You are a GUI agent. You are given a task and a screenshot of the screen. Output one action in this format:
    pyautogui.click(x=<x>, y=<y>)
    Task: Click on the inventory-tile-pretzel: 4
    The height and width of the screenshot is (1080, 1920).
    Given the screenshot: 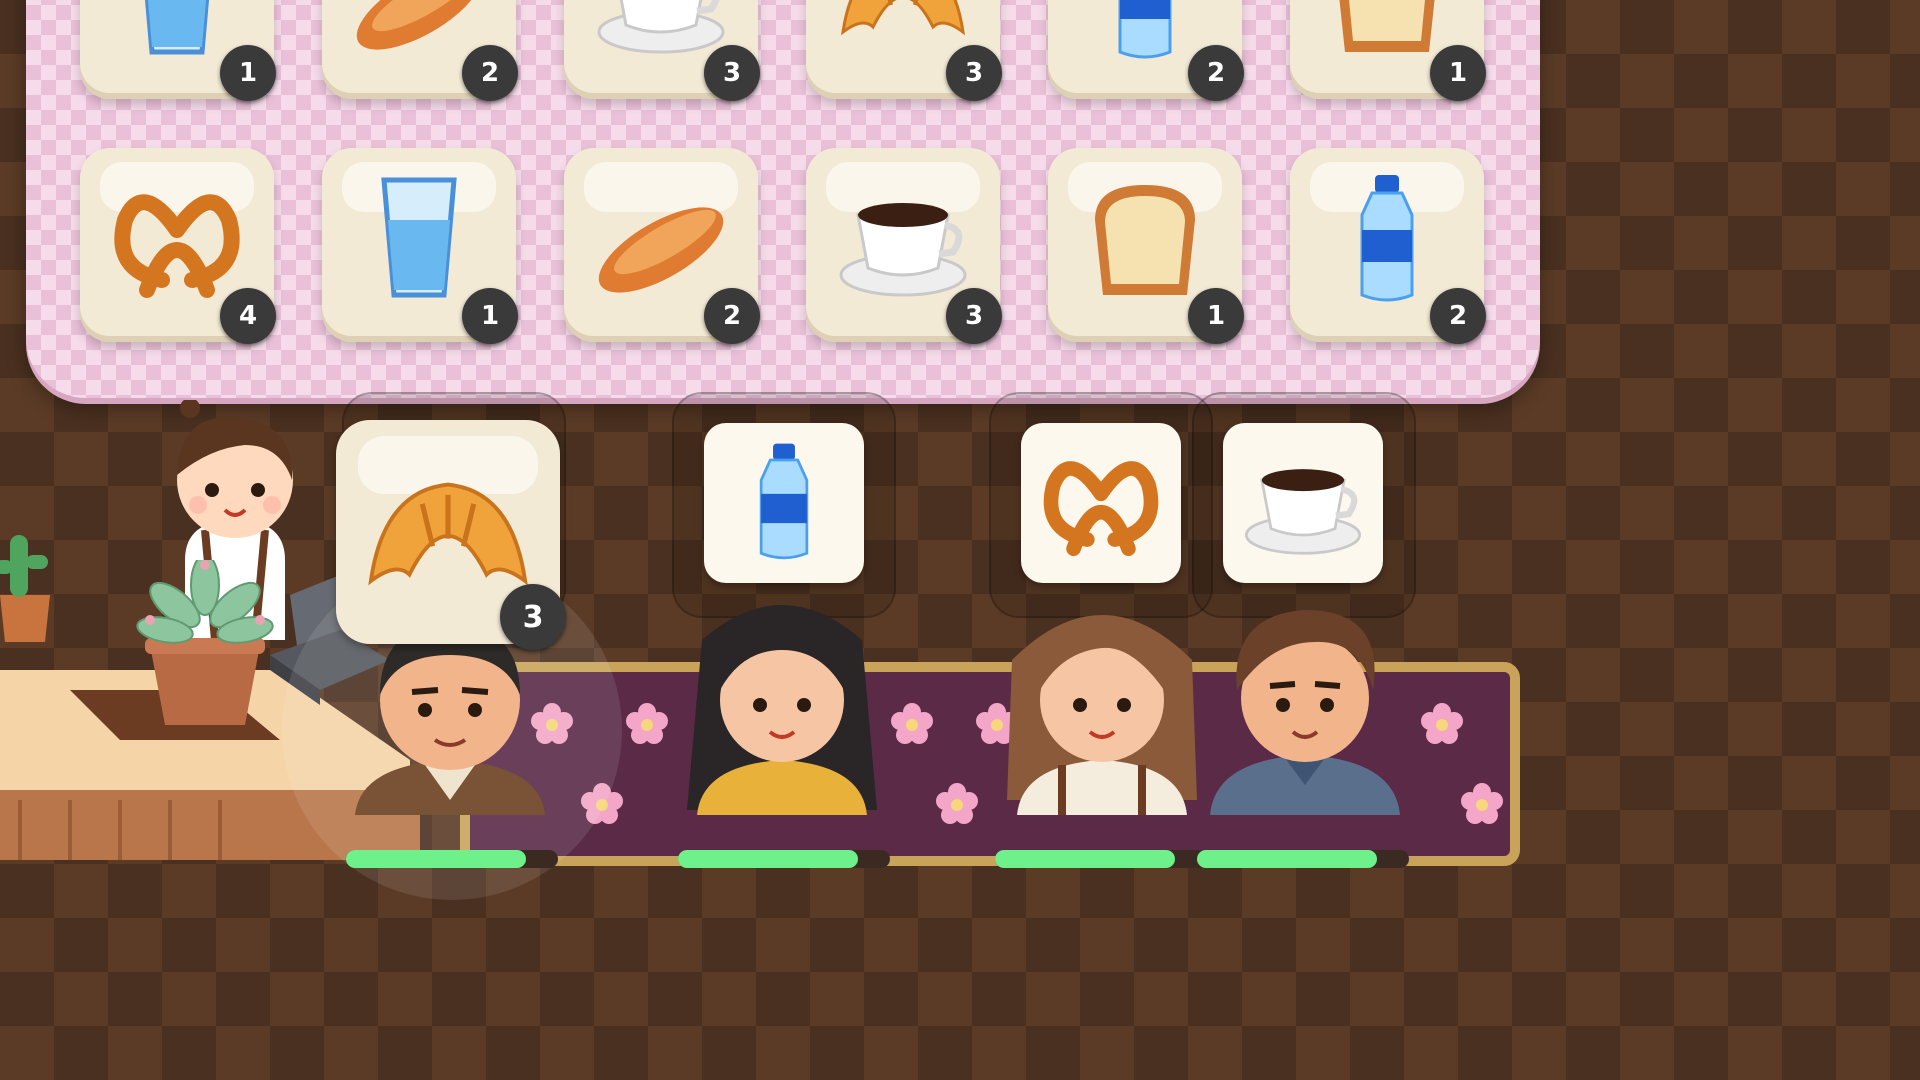 What is the action you would take?
    pyautogui.click(x=178, y=246)
    